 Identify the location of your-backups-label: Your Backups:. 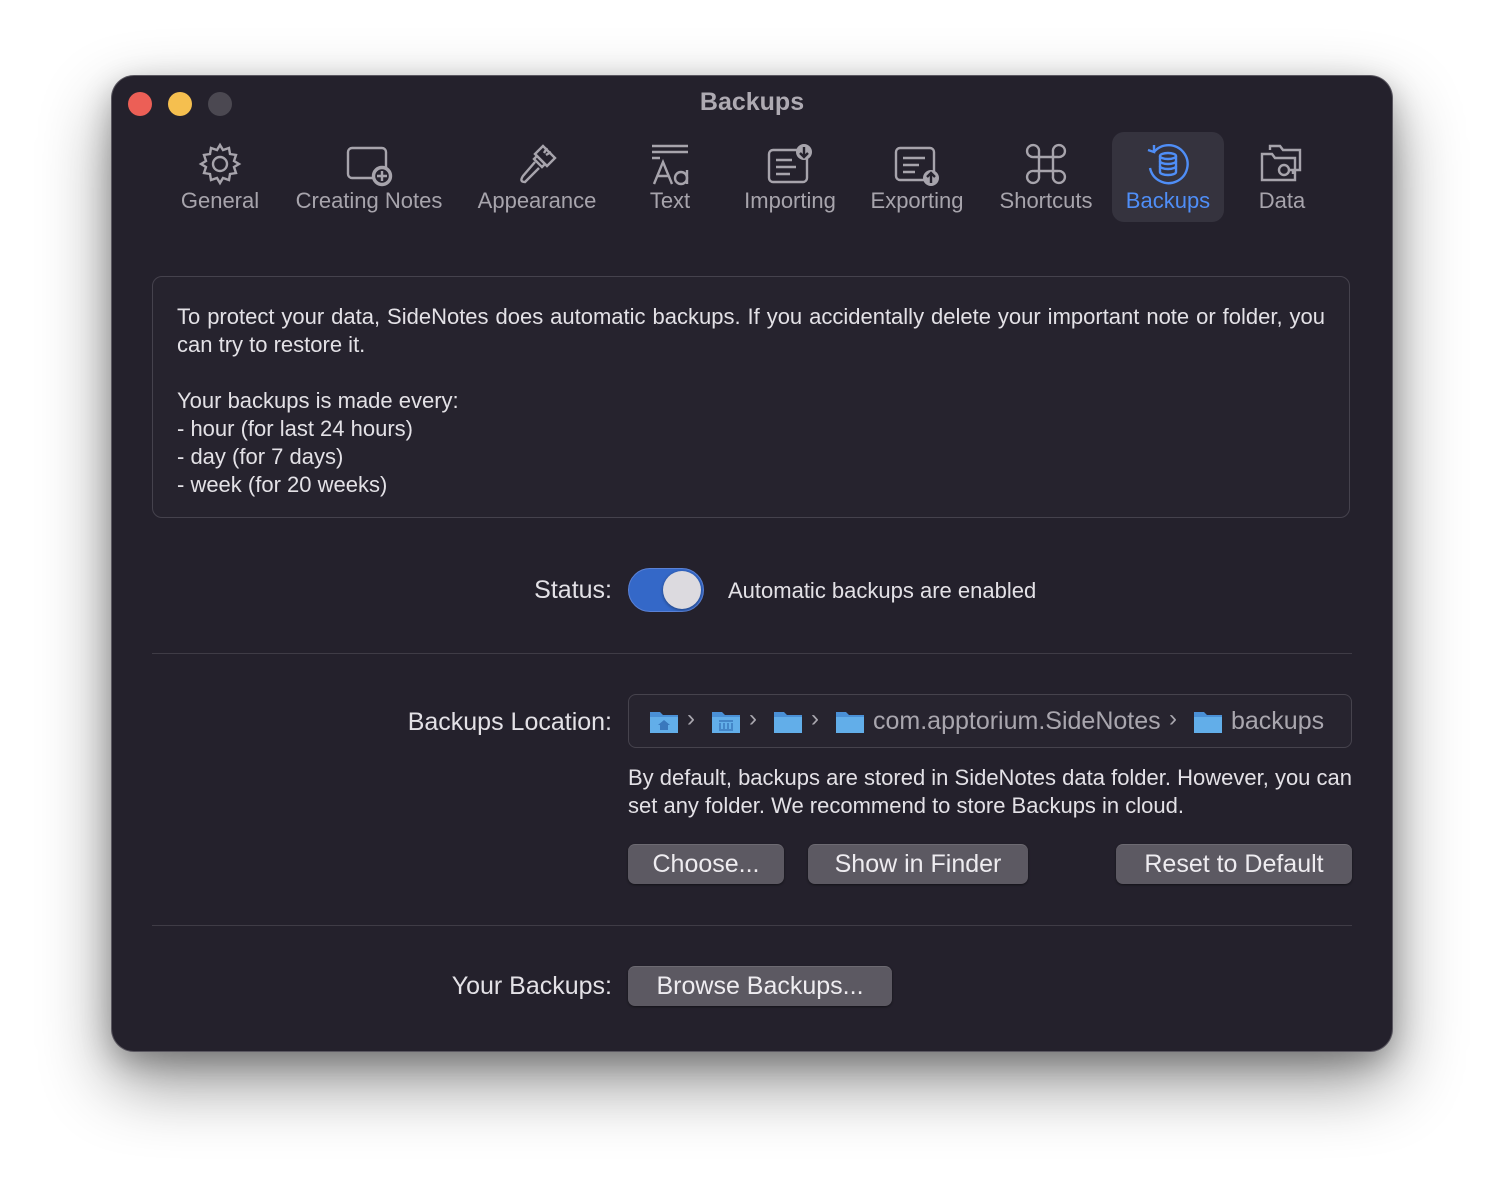
(531, 986).